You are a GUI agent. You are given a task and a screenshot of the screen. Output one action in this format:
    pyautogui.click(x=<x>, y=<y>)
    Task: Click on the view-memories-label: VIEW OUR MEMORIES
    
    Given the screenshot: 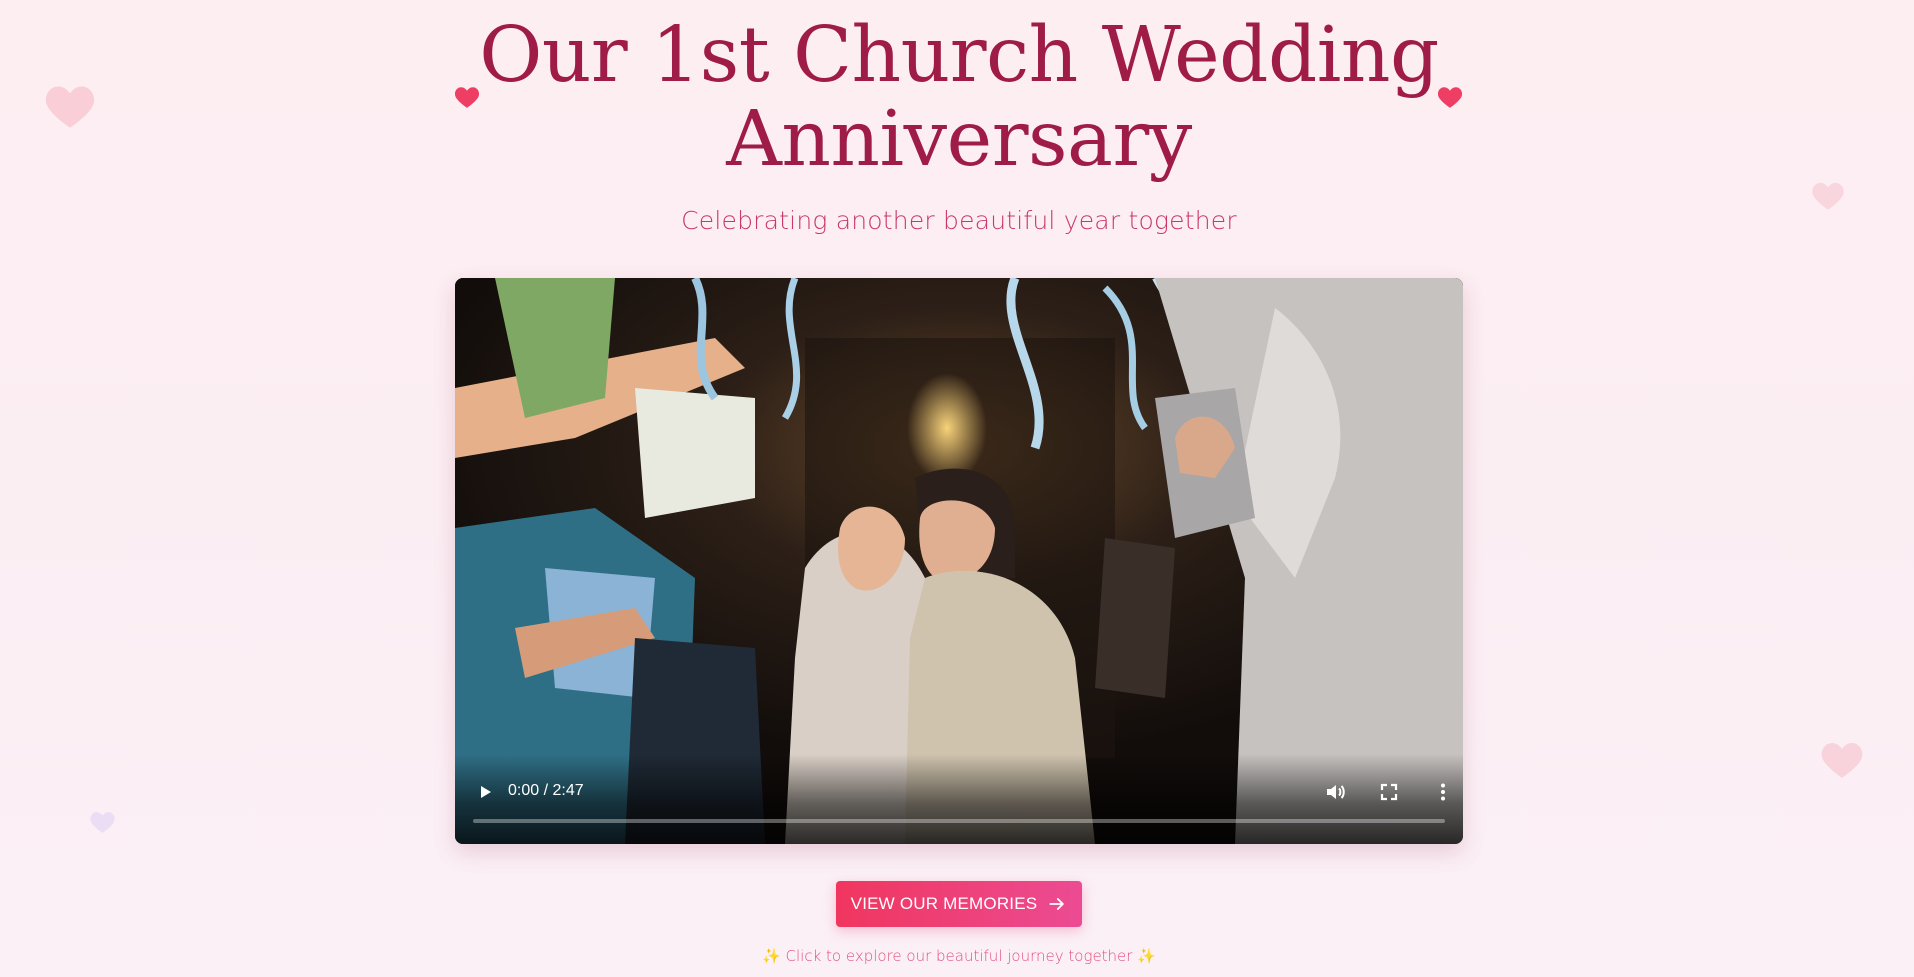 What is the action you would take?
    pyautogui.click(x=944, y=903)
    